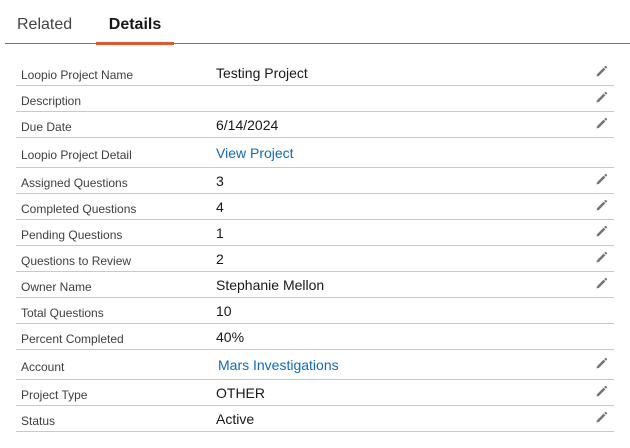 This screenshot has height=448, width=630. I want to click on field-value-link: View Project, so click(255, 153).